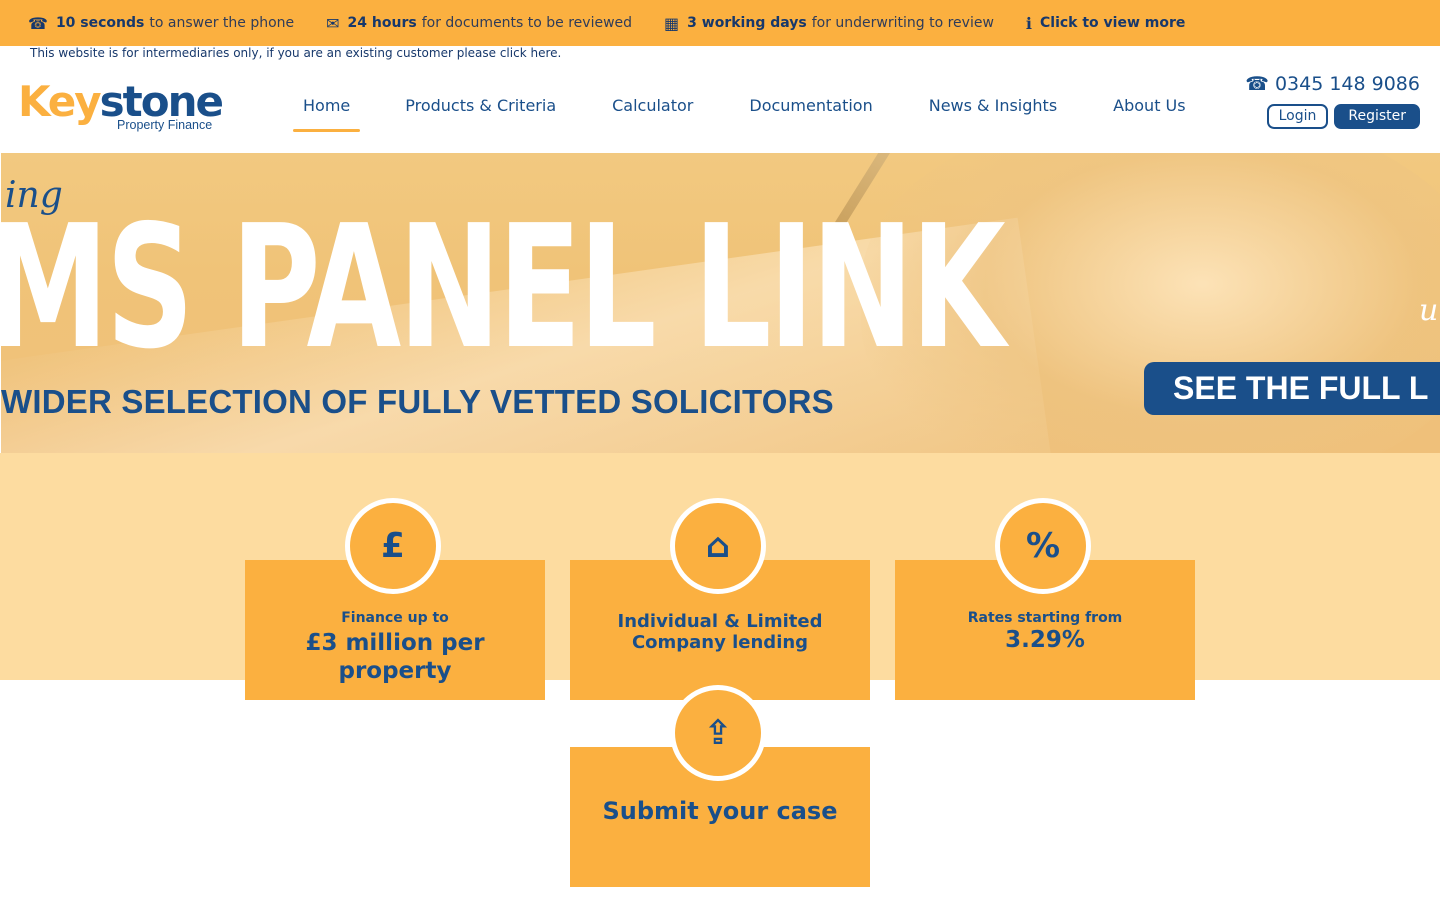  I want to click on calendar-icon: ▦, so click(672, 23).